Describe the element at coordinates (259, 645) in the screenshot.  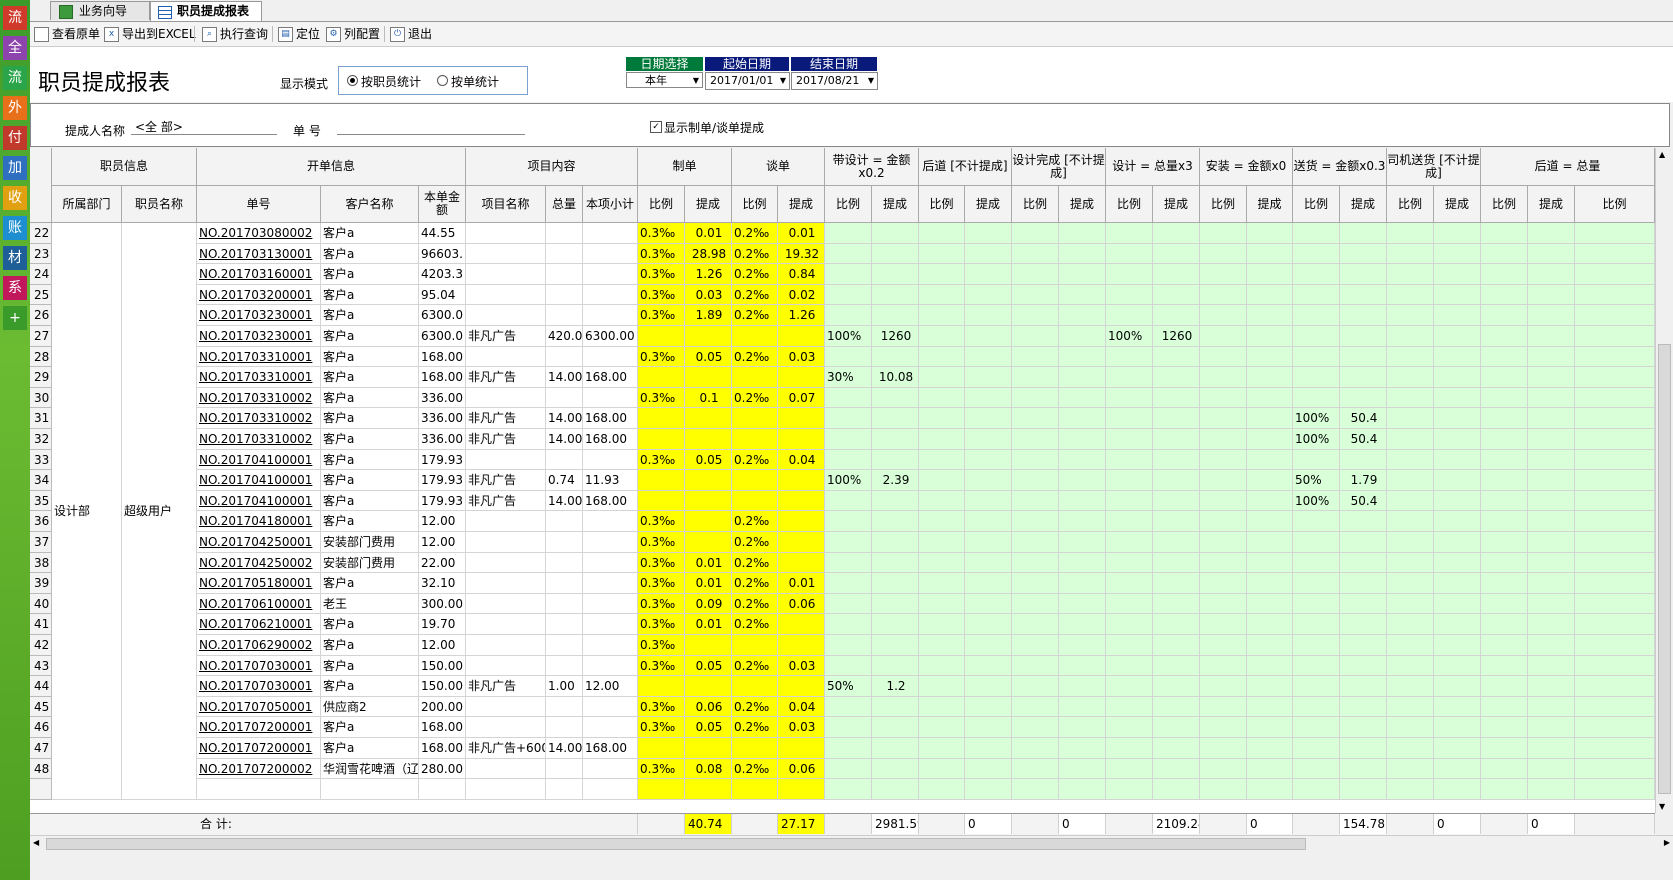
I see `order-number-link: NO.201706290002` at that location.